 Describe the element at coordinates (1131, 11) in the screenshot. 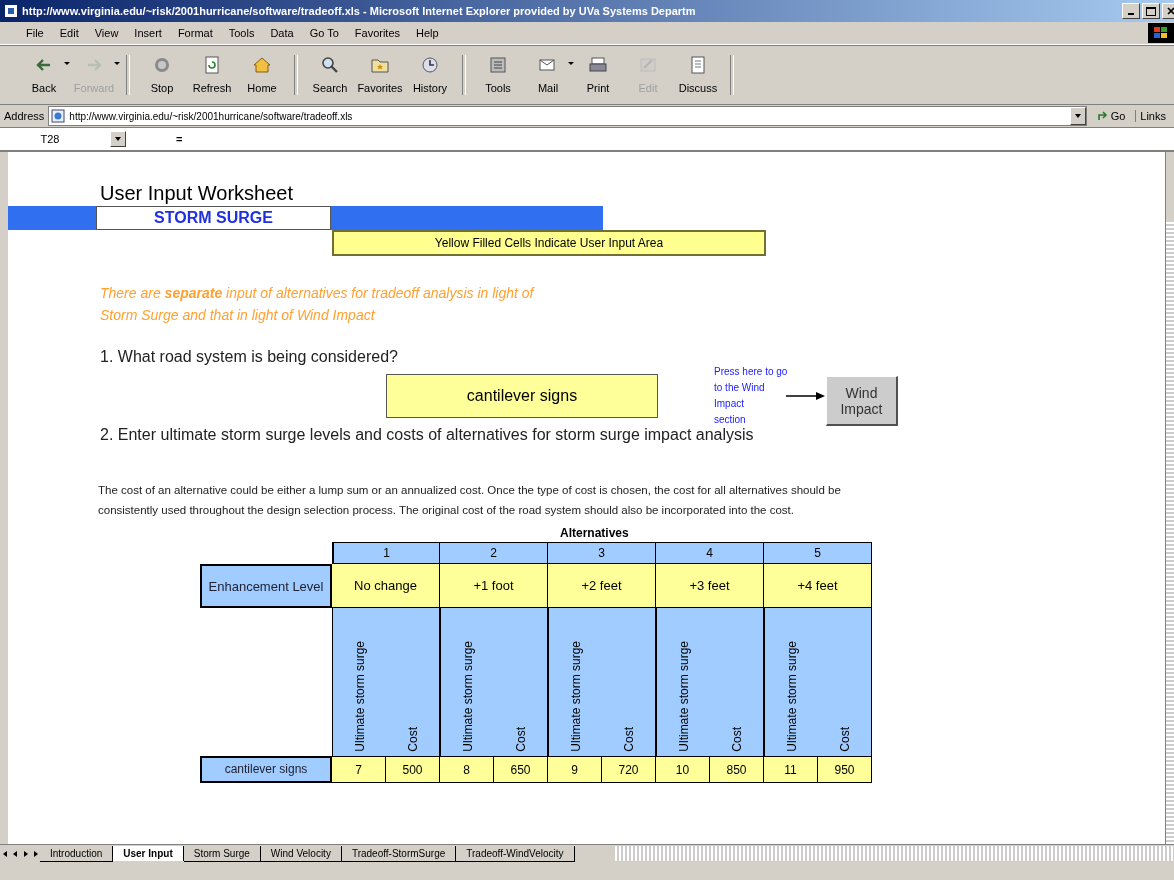

I see `minimize-button` at that location.